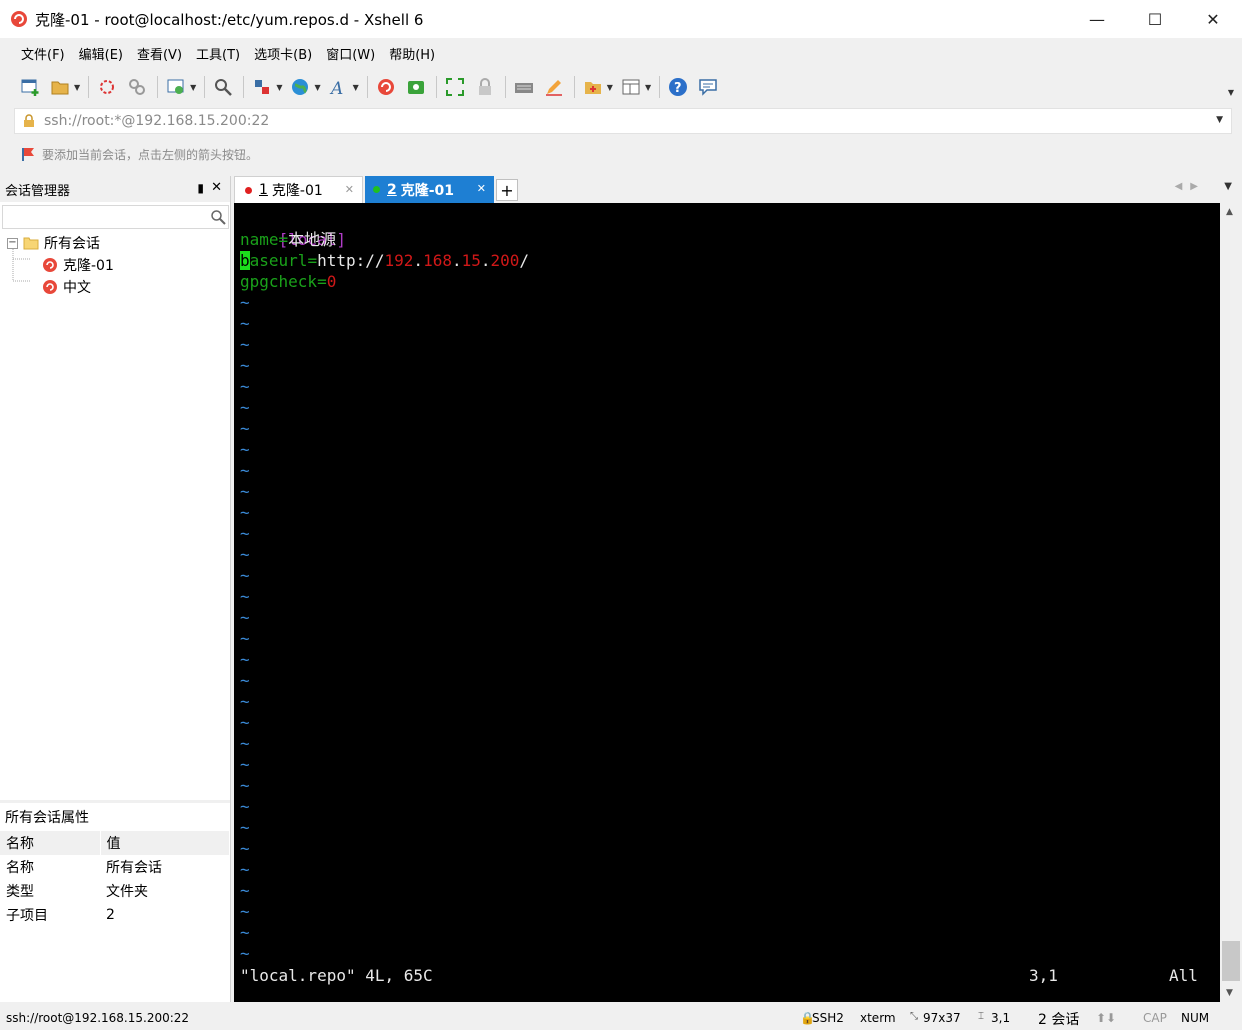 This screenshot has height=1030, width=1242. What do you see at coordinates (429, 189) in the screenshot?
I see `tab-session-2: 2 克隆-01 ✕` at bounding box center [429, 189].